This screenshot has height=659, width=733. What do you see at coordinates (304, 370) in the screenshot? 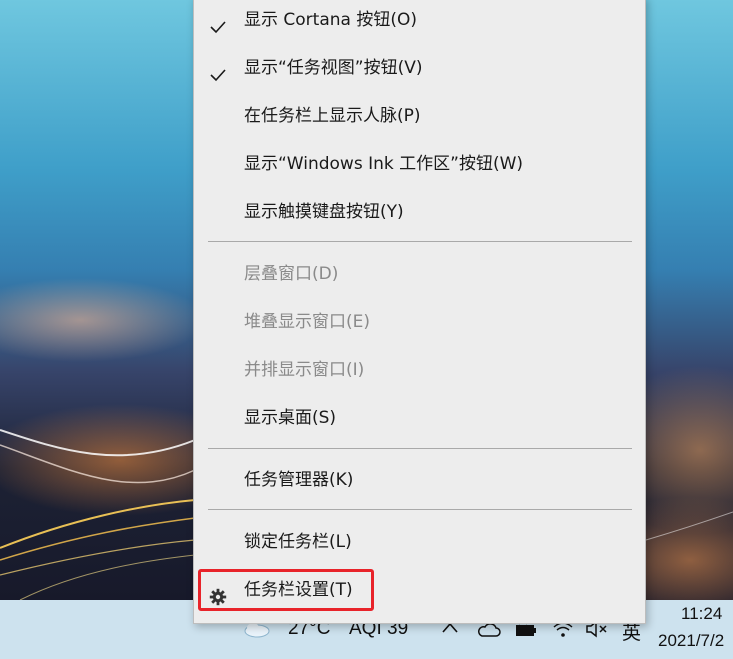
I see `menu-item-label: 并排显示窗口(I)` at bounding box center [304, 370].